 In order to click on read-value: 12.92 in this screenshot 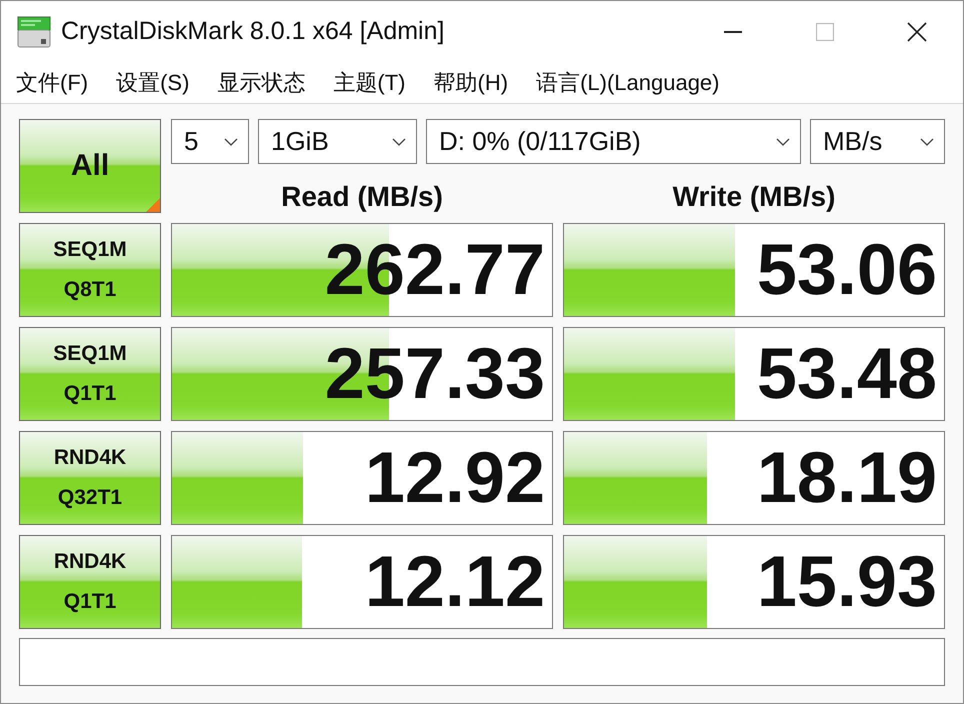, I will do `click(454, 478)`.